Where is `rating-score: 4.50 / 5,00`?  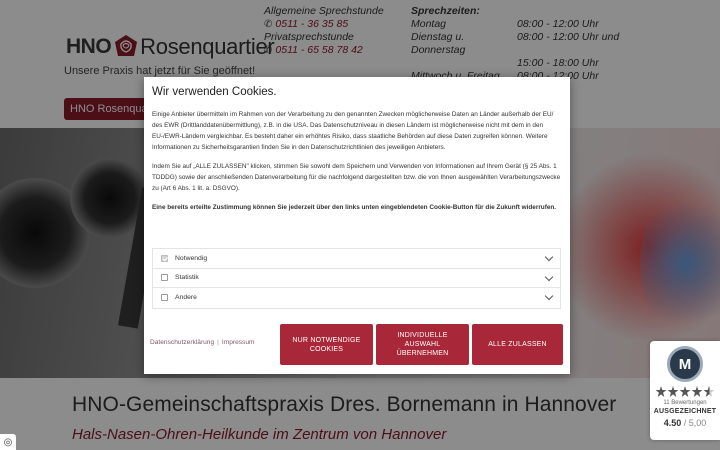
rating-score: 4.50 / 5,00 is located at coordinates (685, 423).